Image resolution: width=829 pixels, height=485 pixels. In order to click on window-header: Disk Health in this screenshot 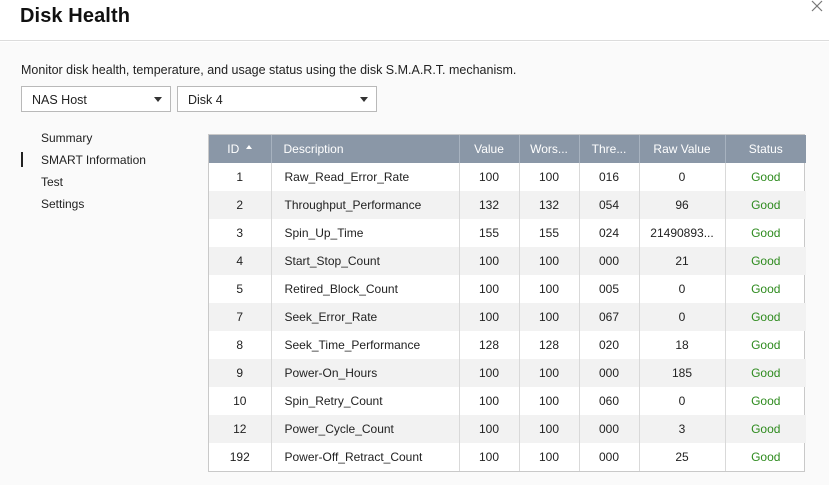, I will do `click(414, 20)`.